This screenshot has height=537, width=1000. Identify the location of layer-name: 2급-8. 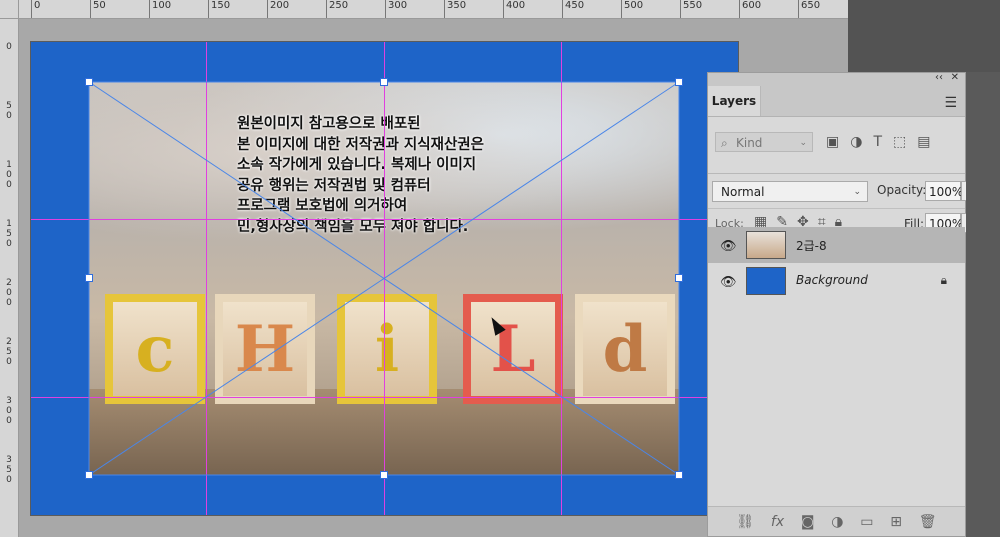
(811, 245).